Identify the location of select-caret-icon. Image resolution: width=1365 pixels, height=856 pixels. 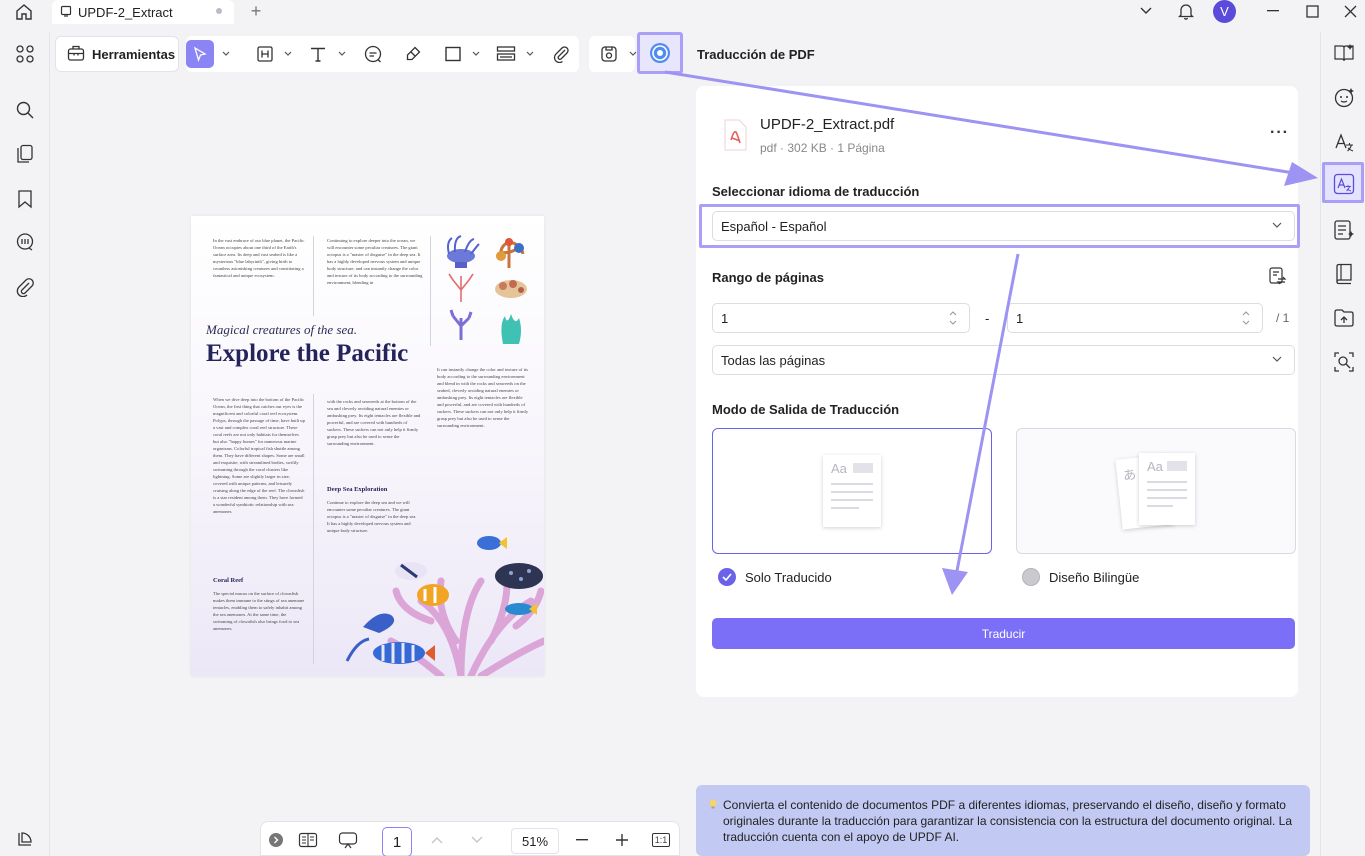
(226, 54).